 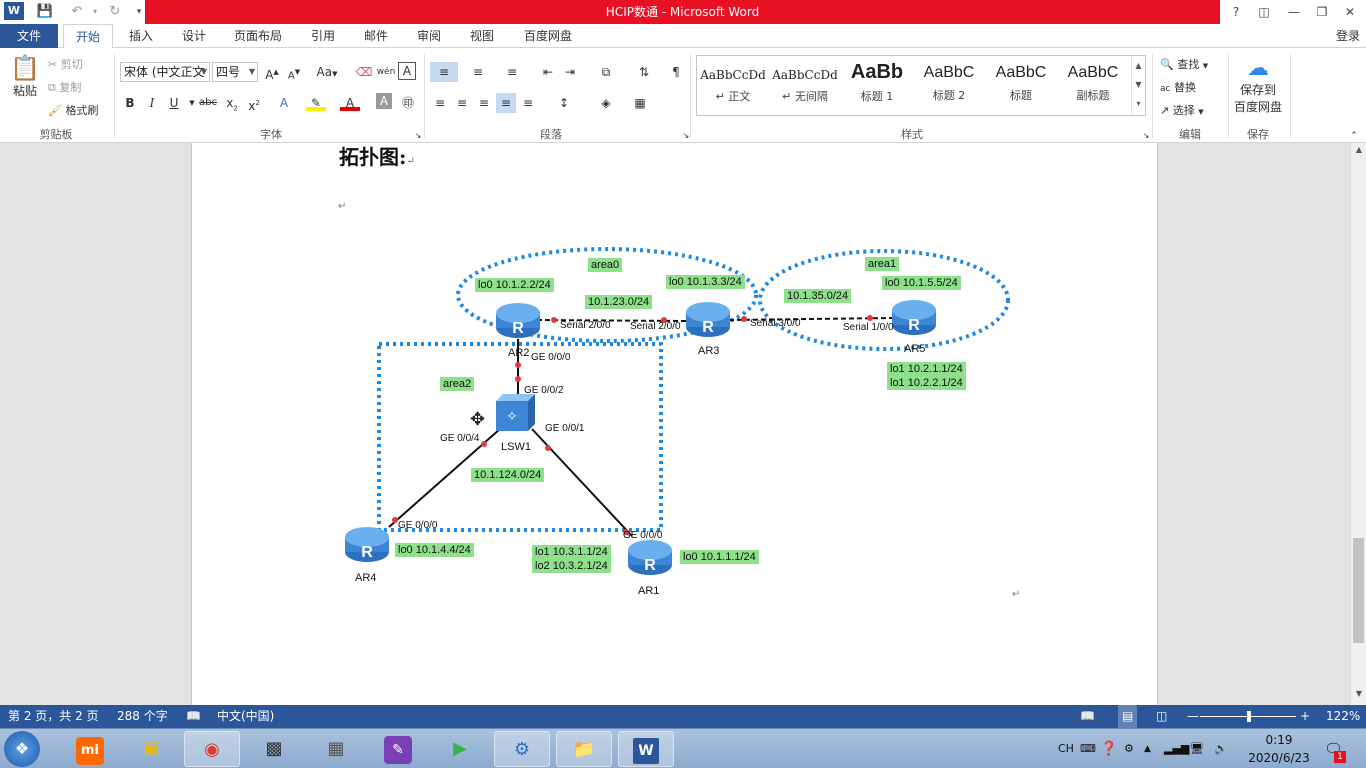 What do you see at coordinates (506, 103) in the screenshot?
I see `justify-icon: ≡` at bounding box center [506, 103].